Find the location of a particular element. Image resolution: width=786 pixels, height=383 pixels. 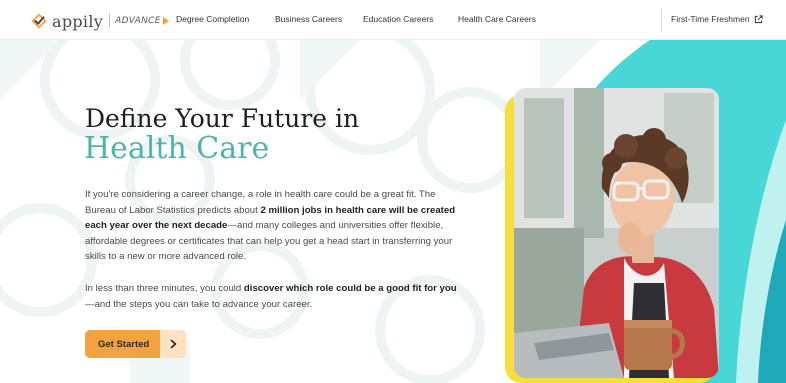

get-started-button: Get Started is located at coordinates (135, 344).